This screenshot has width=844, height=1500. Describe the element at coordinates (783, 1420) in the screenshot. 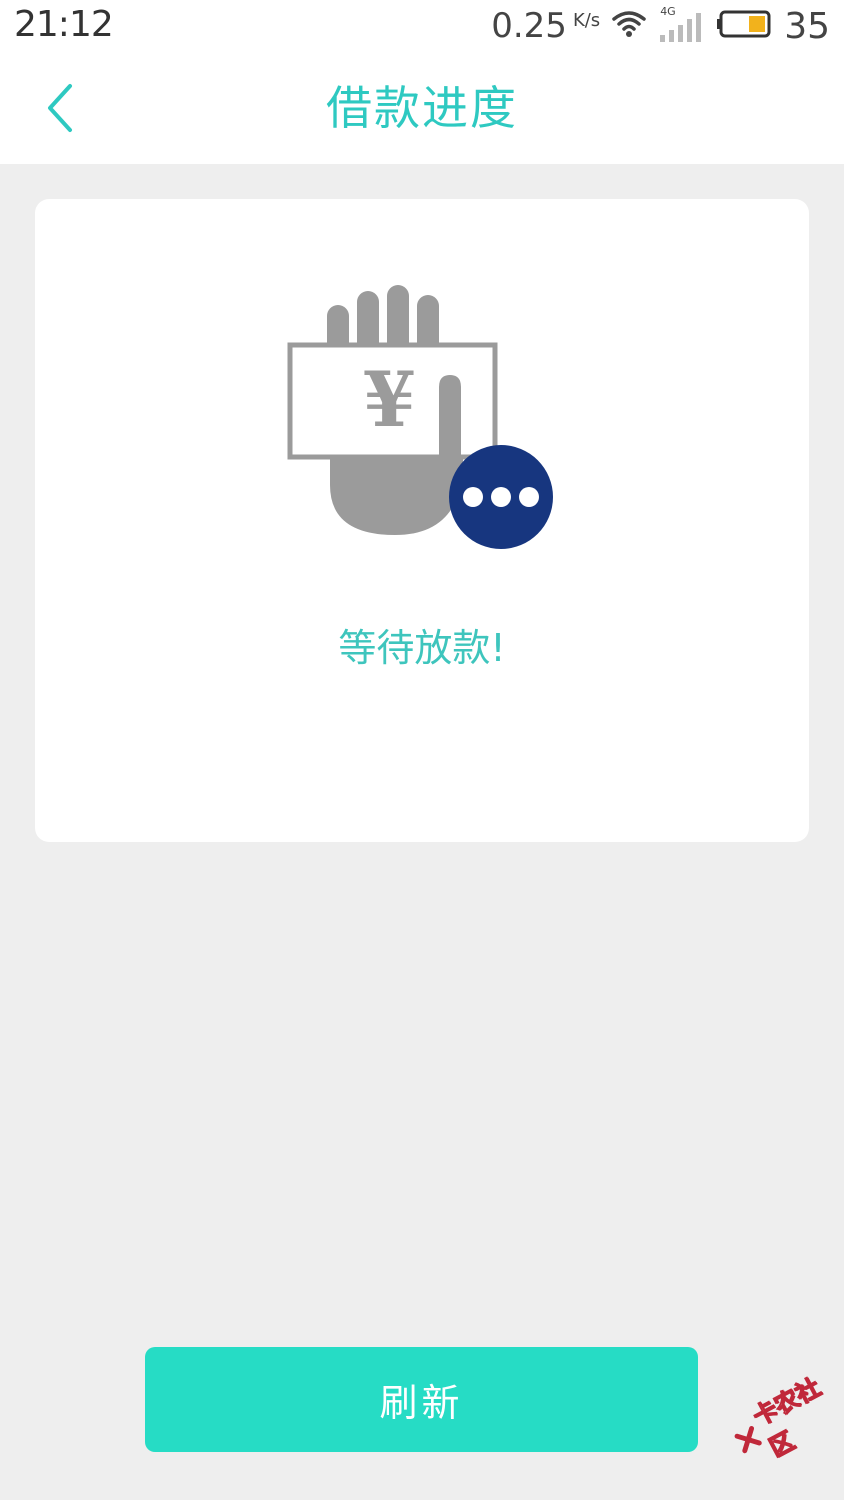

I see `watermark-logo: 卡农社区` at that location.